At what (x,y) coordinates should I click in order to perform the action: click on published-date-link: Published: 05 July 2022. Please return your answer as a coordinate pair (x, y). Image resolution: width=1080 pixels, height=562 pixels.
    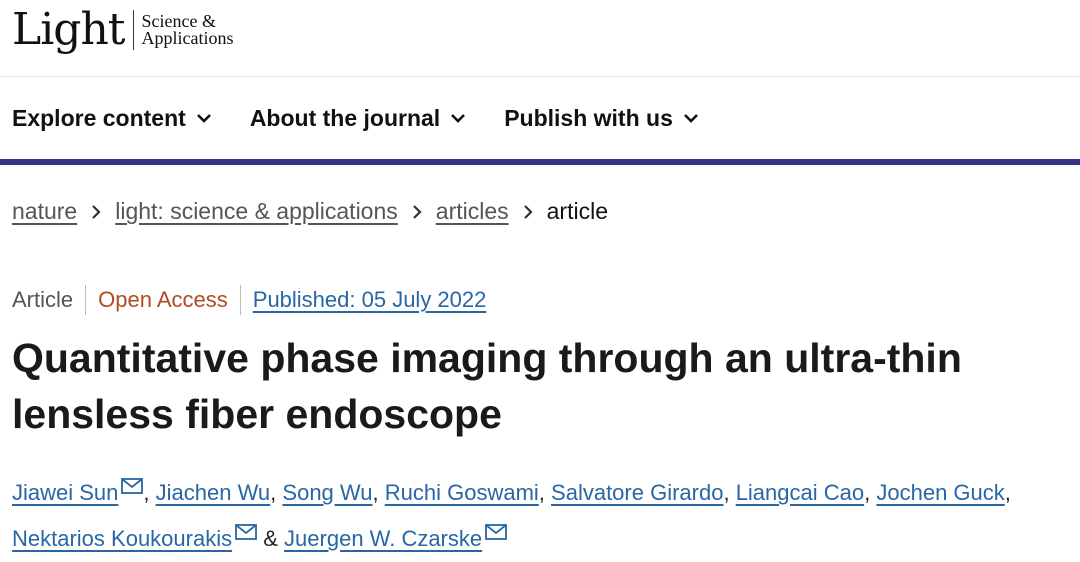
    Looking at the image, I should click on (370, 300).